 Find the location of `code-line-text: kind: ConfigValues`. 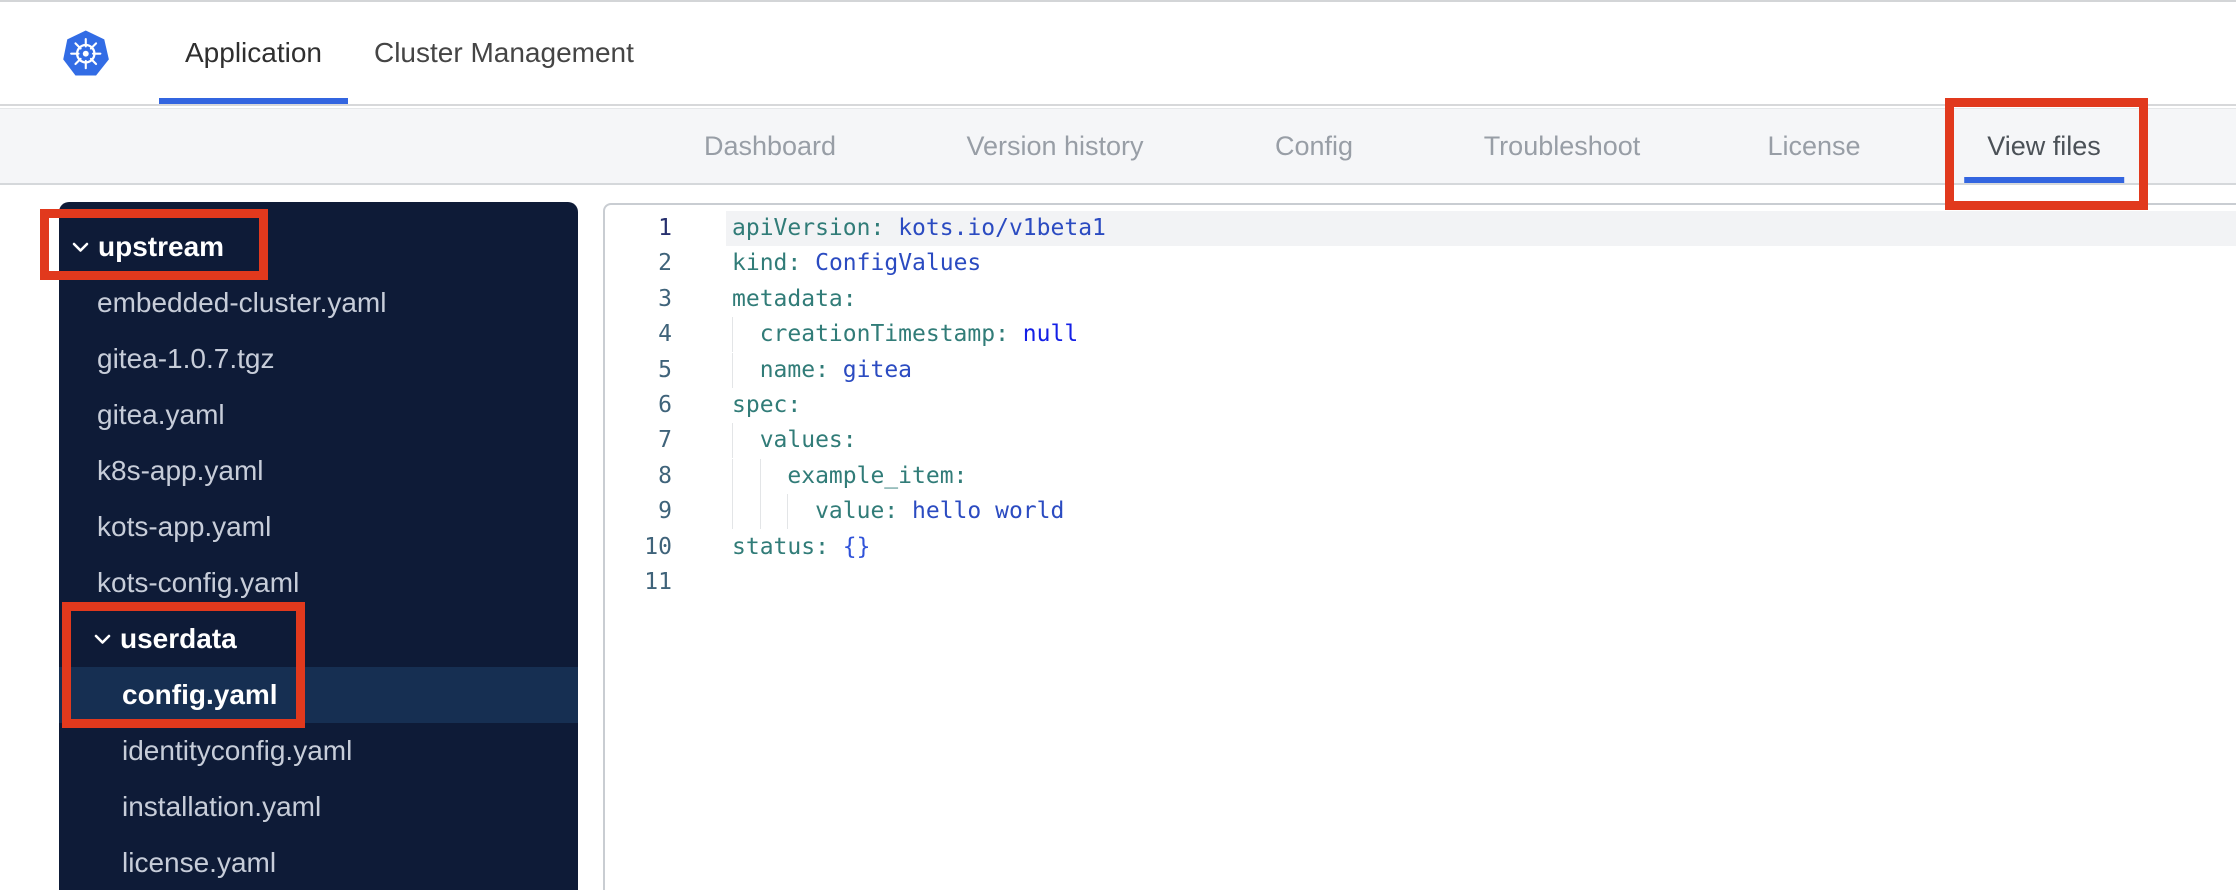

code-line-text: kind: ConfigValues is located at coordinates (857, 263).